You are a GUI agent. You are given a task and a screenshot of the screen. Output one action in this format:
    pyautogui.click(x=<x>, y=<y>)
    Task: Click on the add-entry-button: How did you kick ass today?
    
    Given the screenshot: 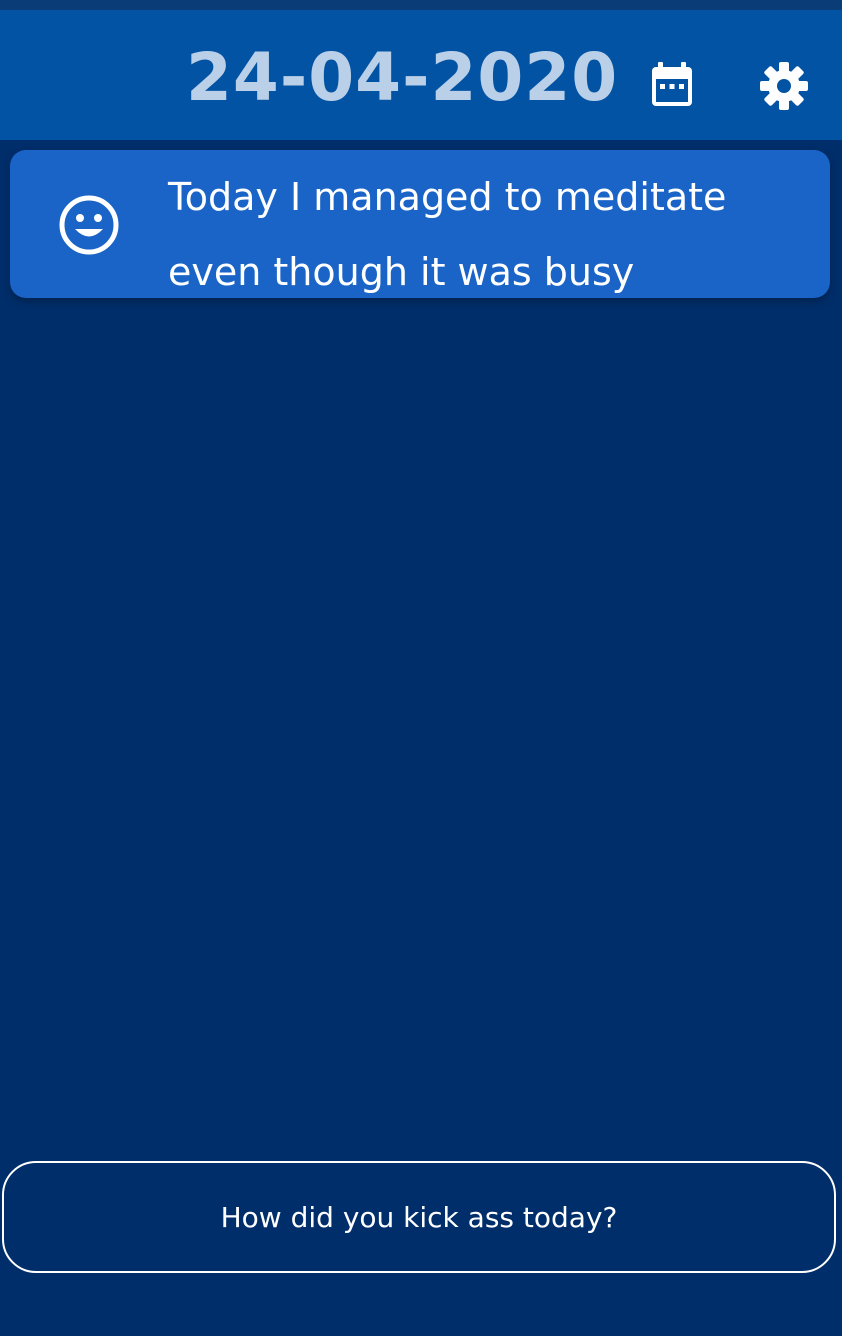 What is the action you would take?
    pyautogui.click(x=419, y=1217)
    